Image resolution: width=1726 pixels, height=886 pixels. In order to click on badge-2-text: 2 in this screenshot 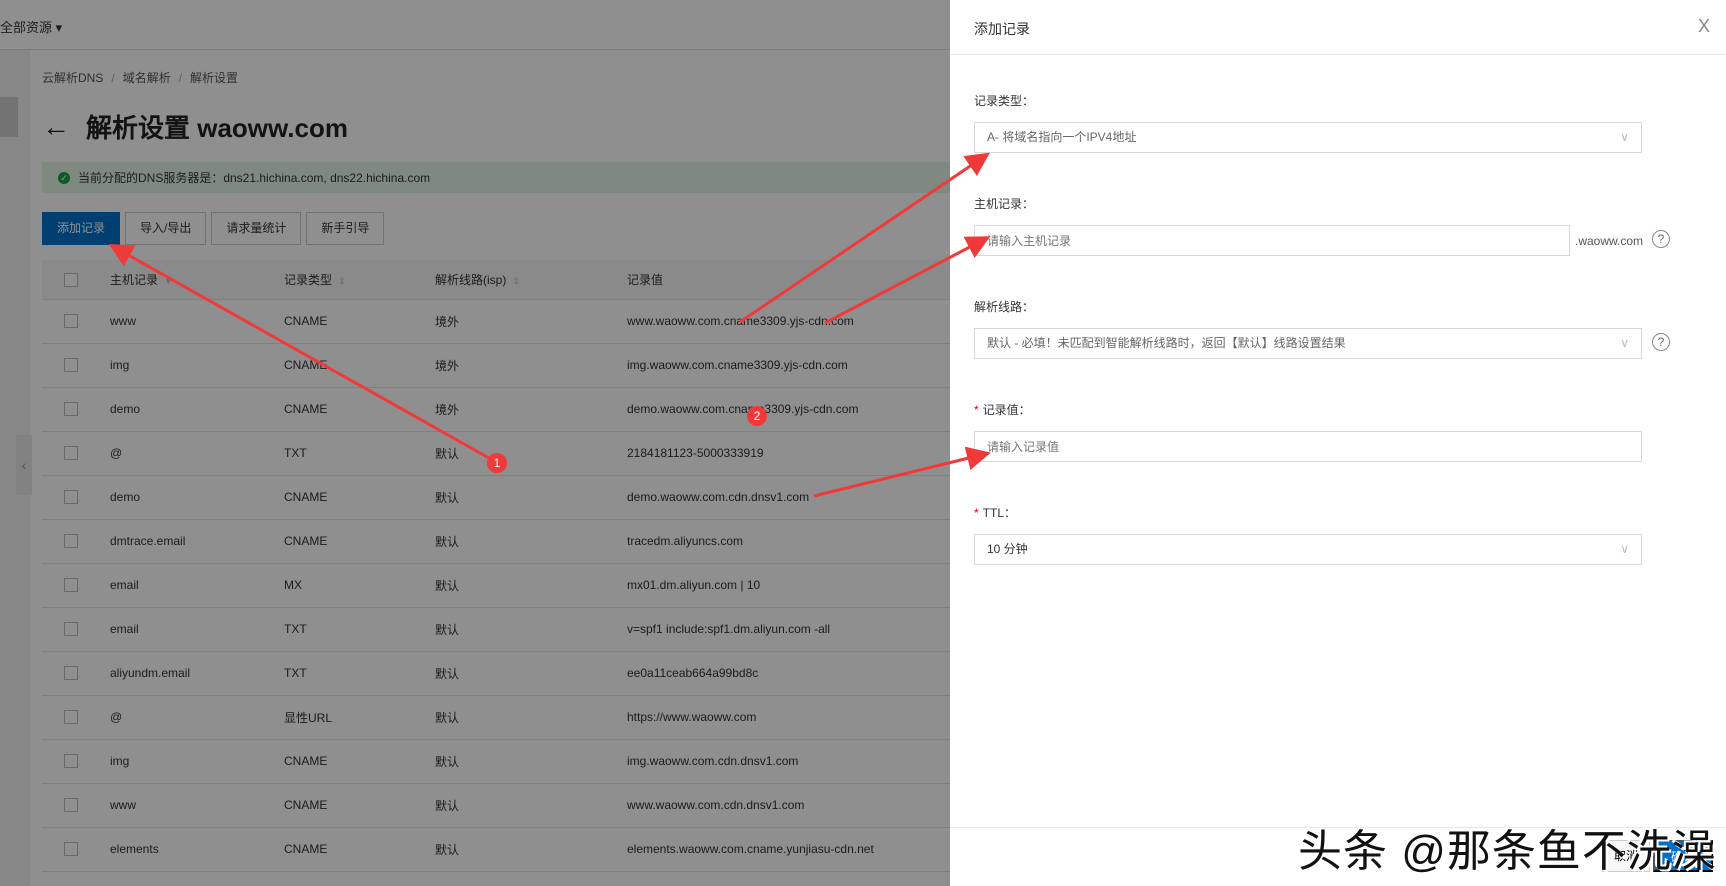, I will do `click(757, 416)`.